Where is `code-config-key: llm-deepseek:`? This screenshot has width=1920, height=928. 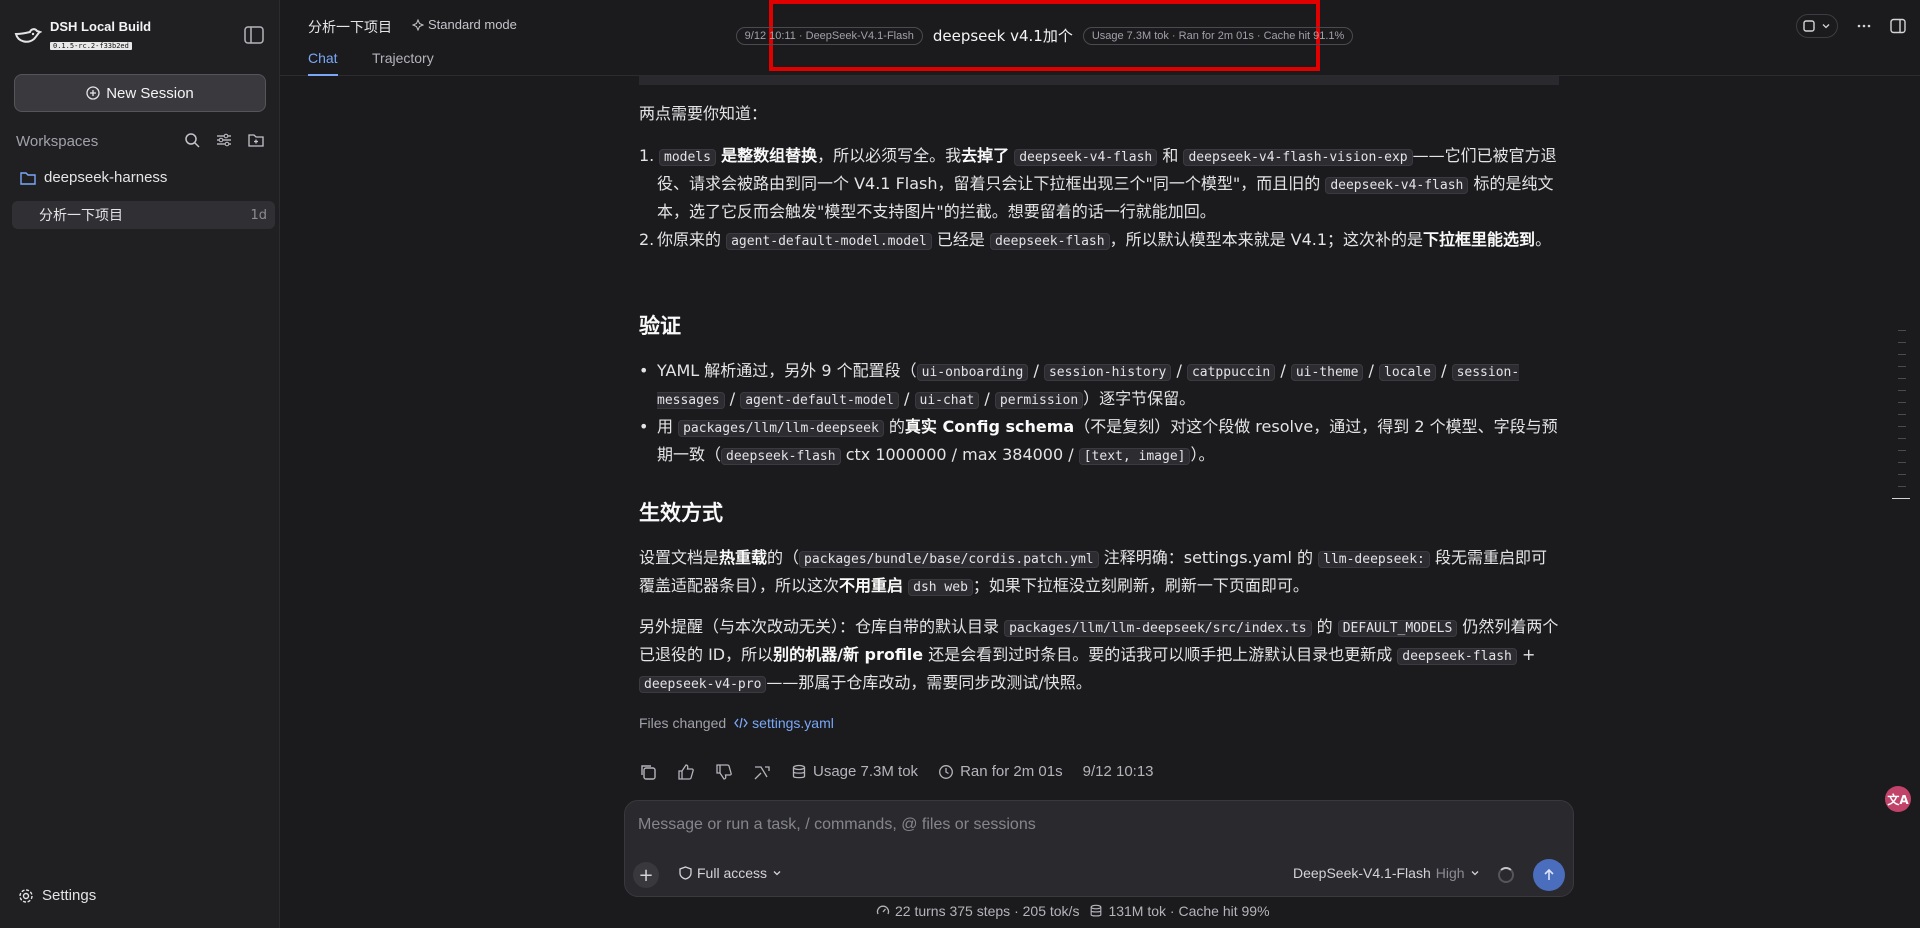 code-config-key: llm-deepseek: is located at coordinates (1374, 559).